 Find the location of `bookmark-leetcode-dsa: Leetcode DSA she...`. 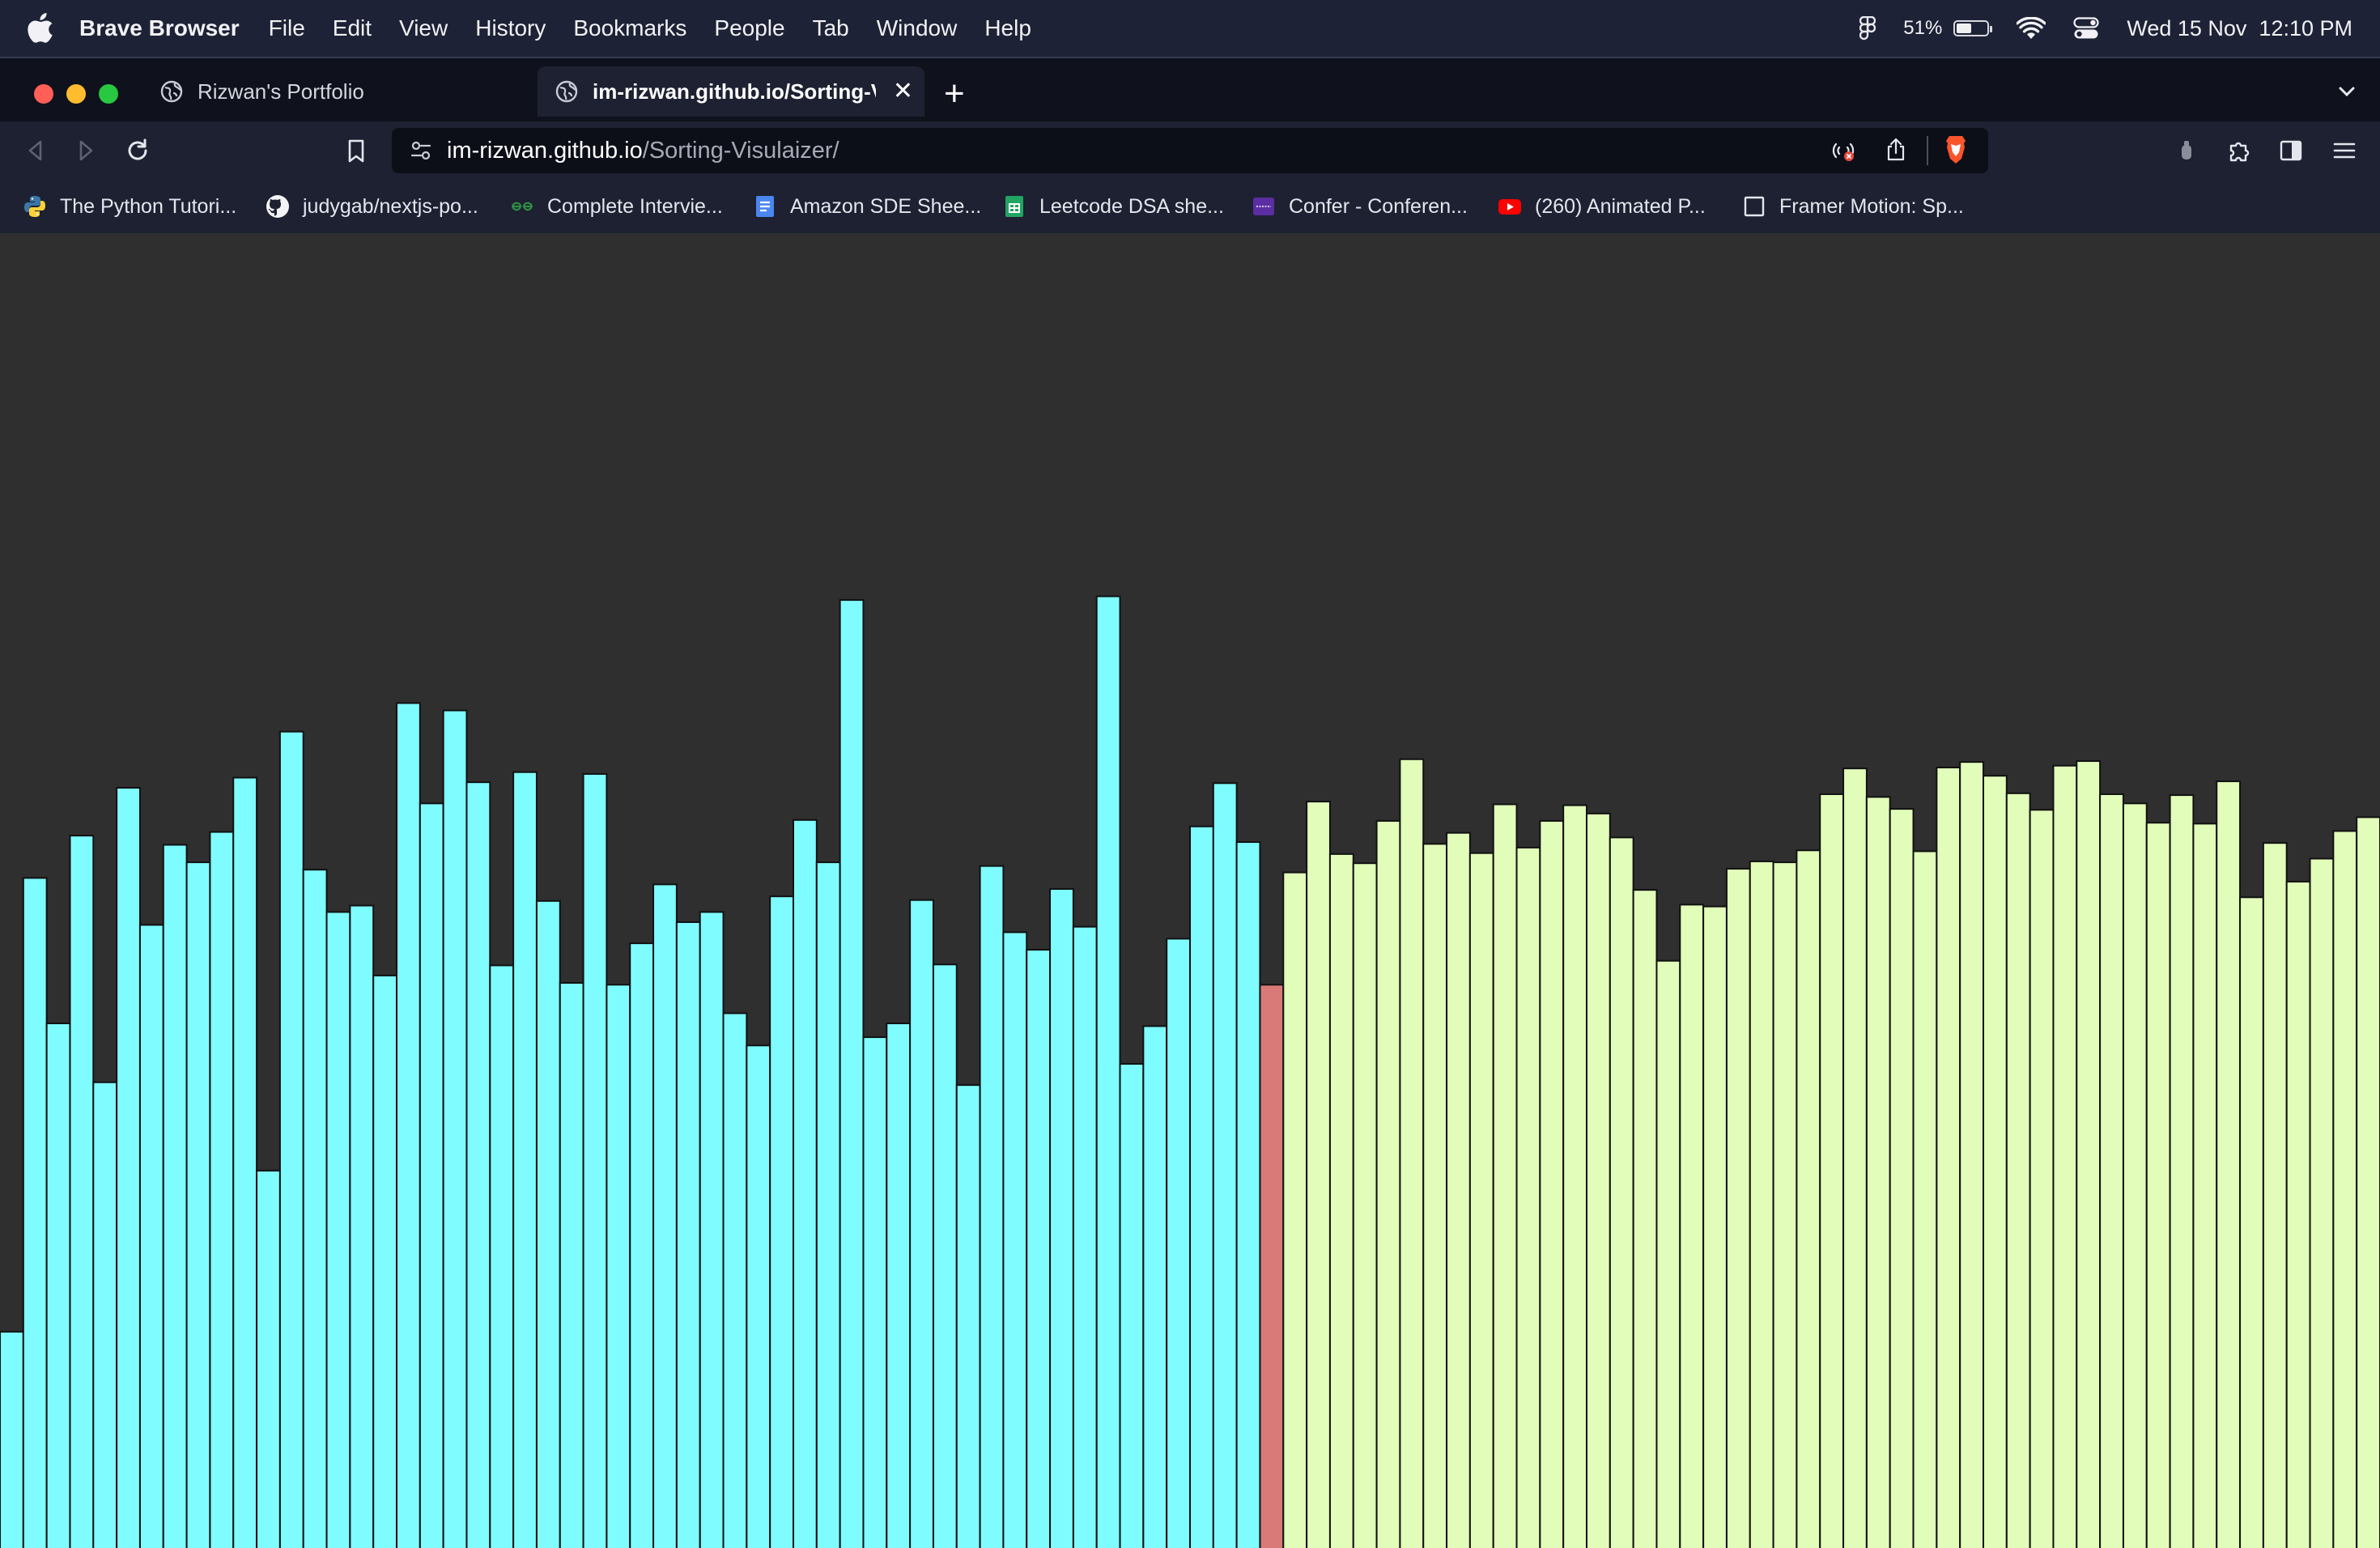

bookmark-leetcode-dsa: Leetcode DSA she... is located at coordinates (1113, 207).